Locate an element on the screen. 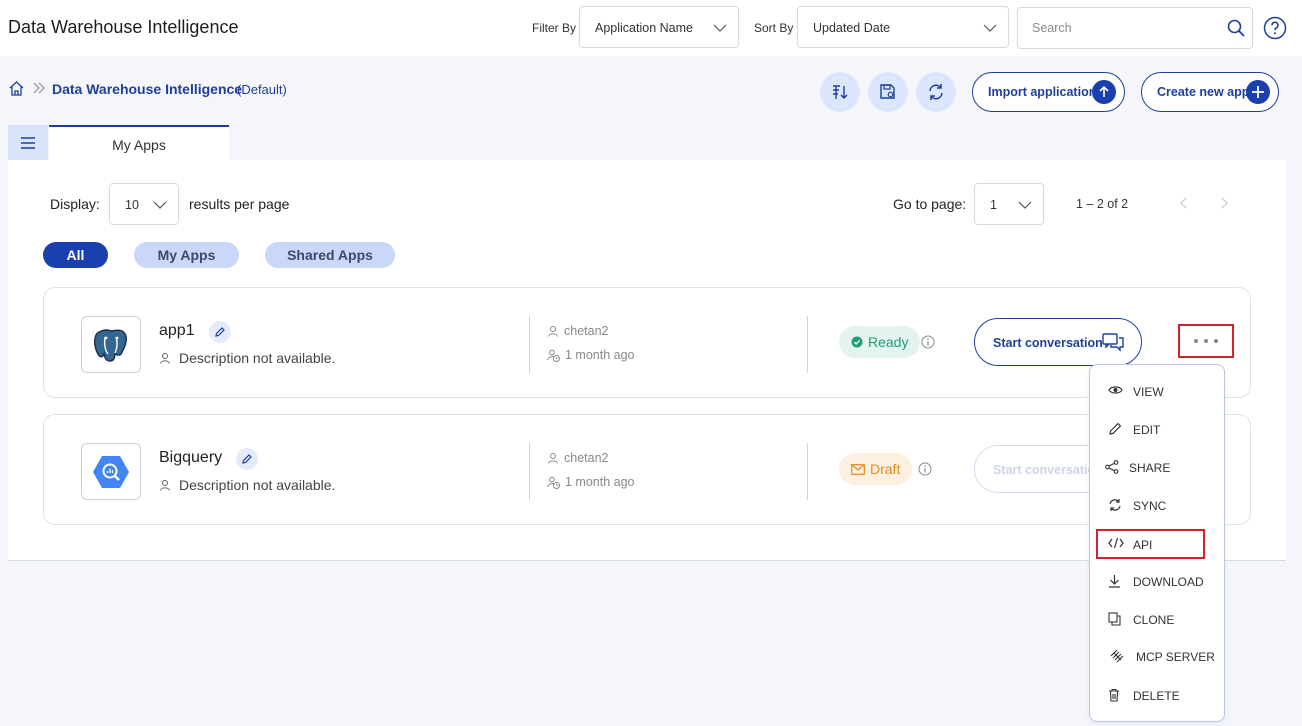 This screenshot has height=726, width=1302. status-badge: Ready is located at coordinates (880, 342).